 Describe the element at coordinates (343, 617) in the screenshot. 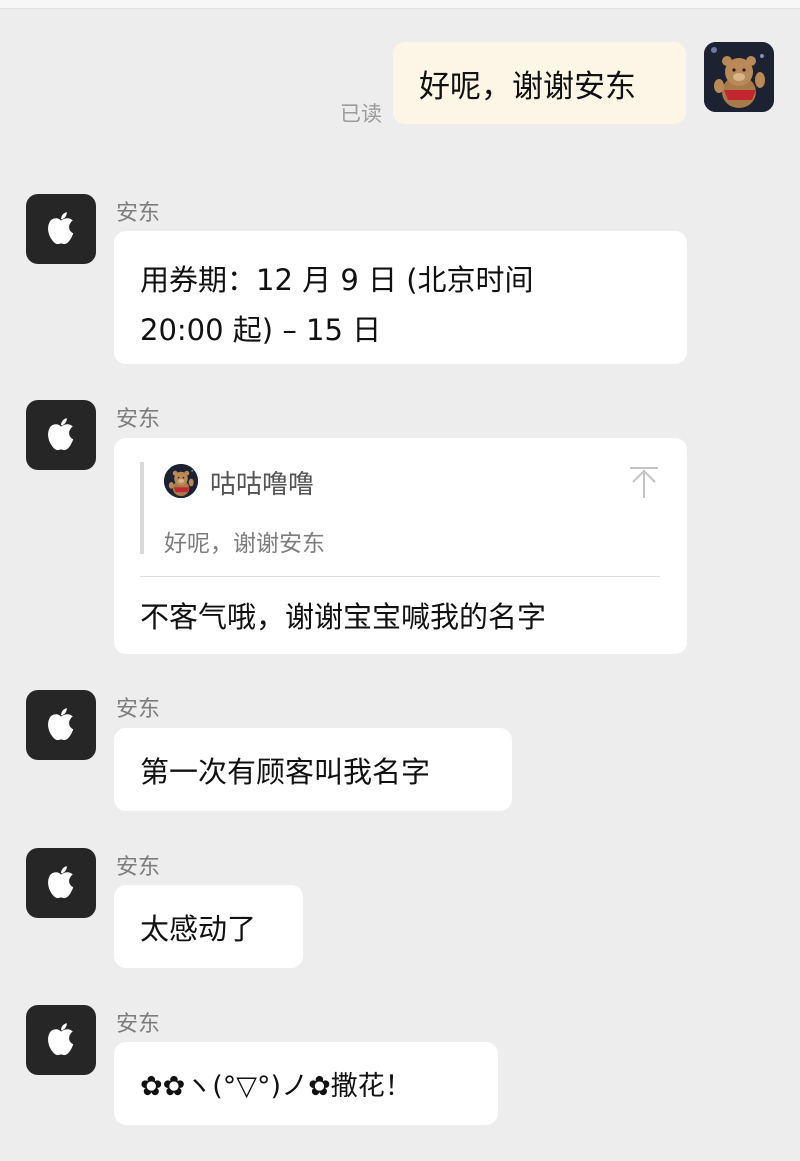

I see `reply-message-text: 不客气哦，谢谢宝宝喊我的名字` at that location.